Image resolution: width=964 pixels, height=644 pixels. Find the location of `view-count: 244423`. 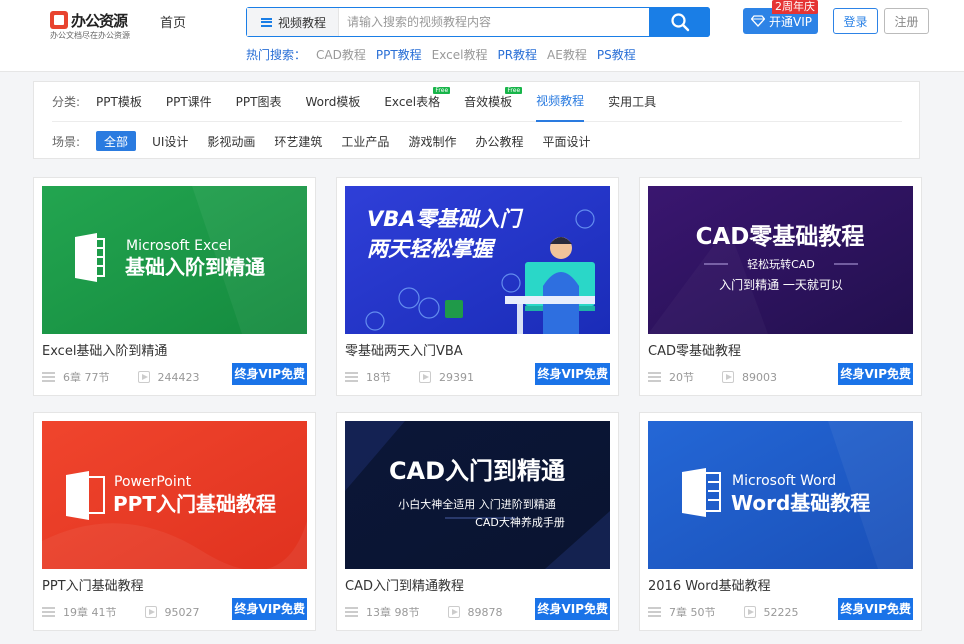

view-count: 244423 is located at coordinates (178, 377).